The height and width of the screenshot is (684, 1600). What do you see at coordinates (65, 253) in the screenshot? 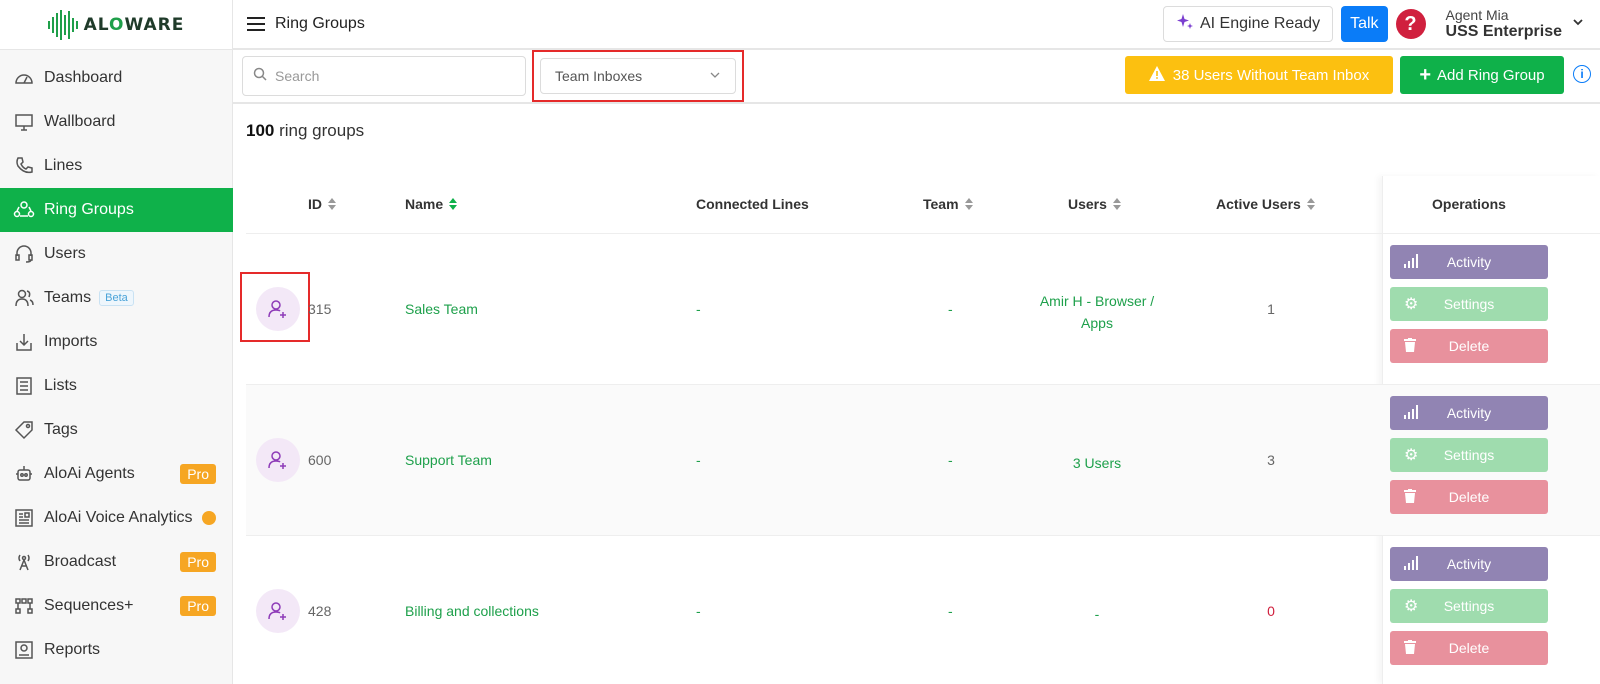
I see `sidebar-item-label: Users` at bounding box center [65, 253].